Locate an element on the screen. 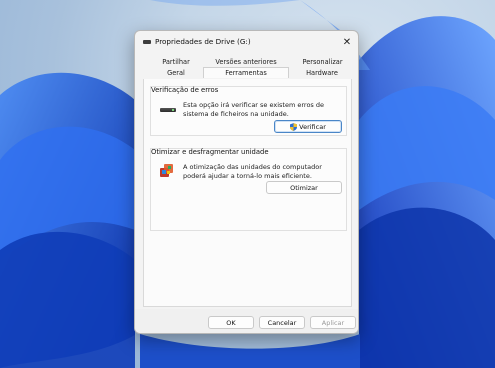 The width and height of the screenshot is (495, 368). tab-personalizar: Personalizar is located at coordinates (322, 62).